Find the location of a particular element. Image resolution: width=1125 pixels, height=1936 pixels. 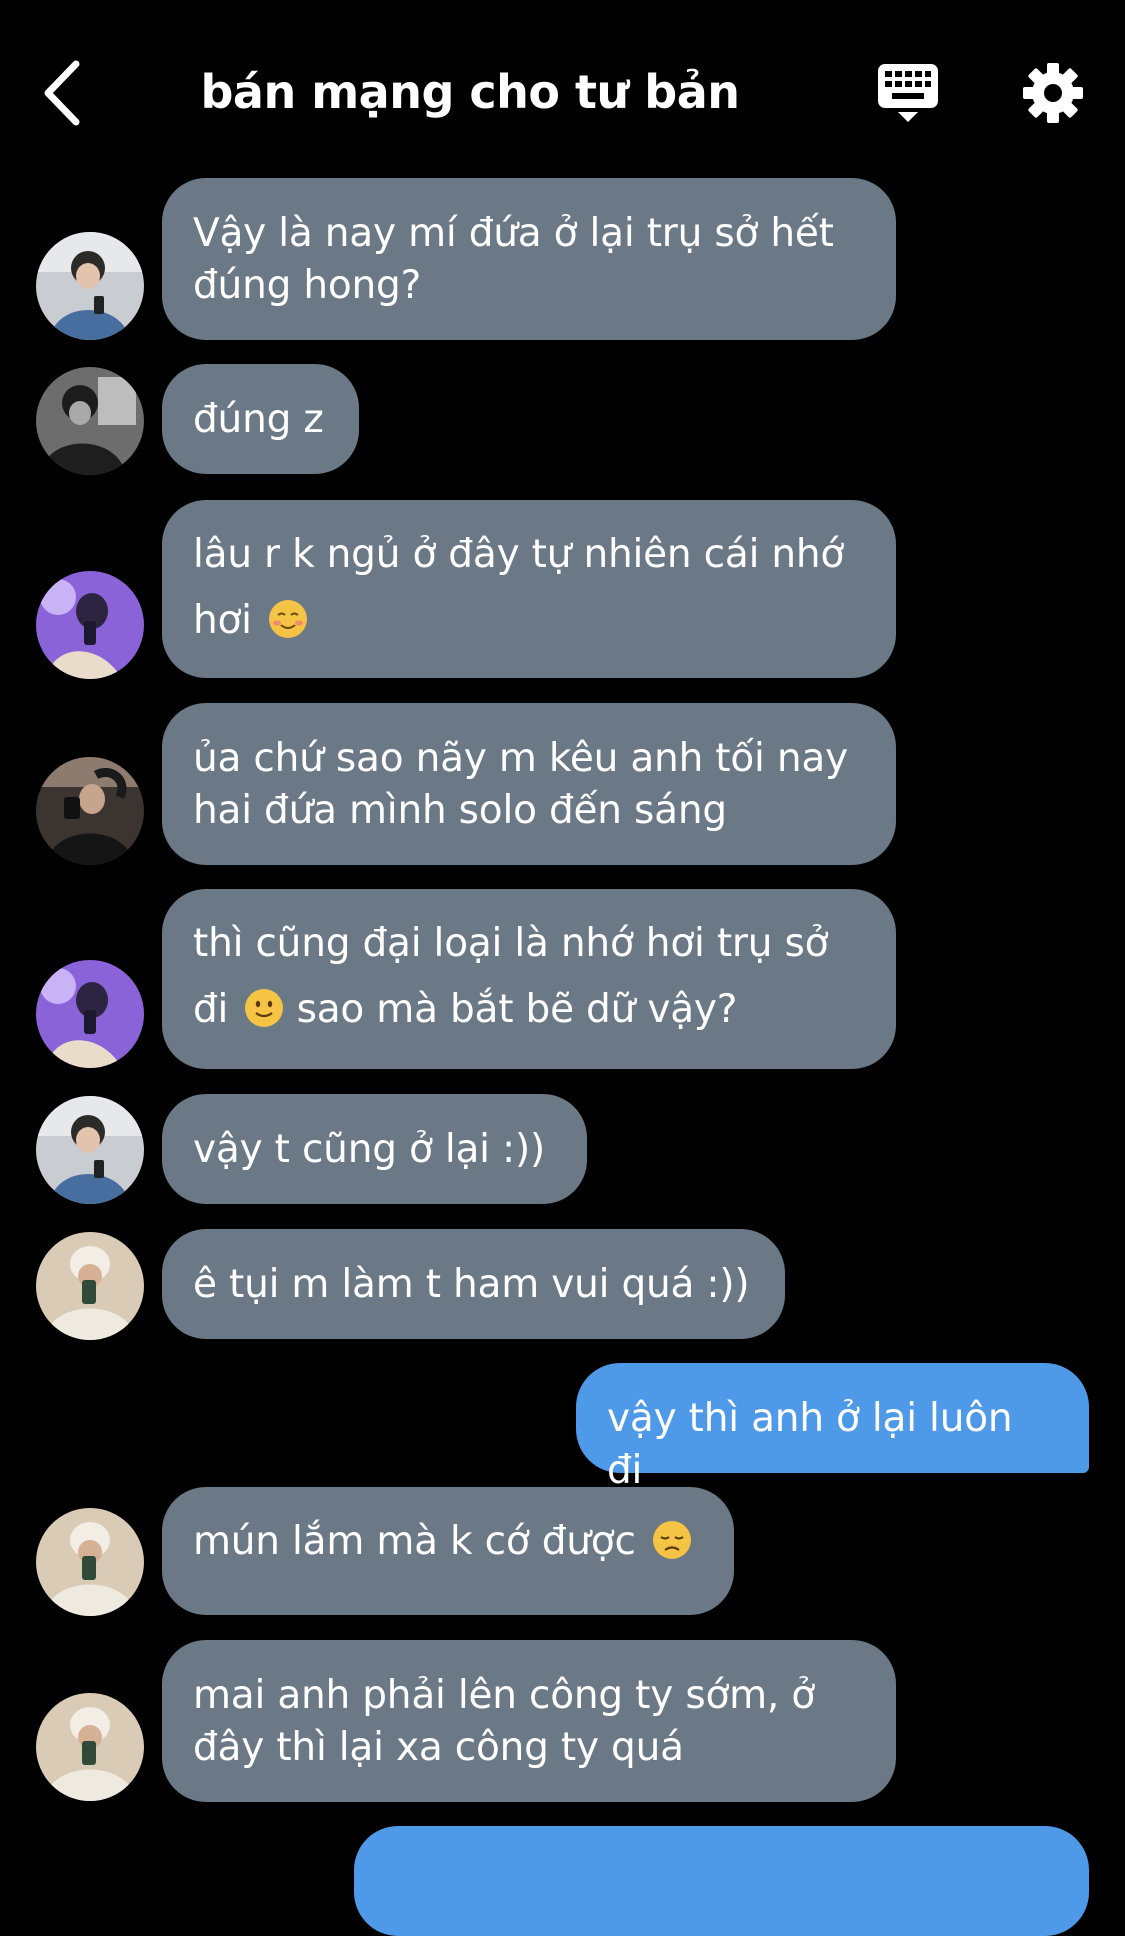

message-bubble: vậy t cũng ở lại :)) is located at coordinates (374, 1149).